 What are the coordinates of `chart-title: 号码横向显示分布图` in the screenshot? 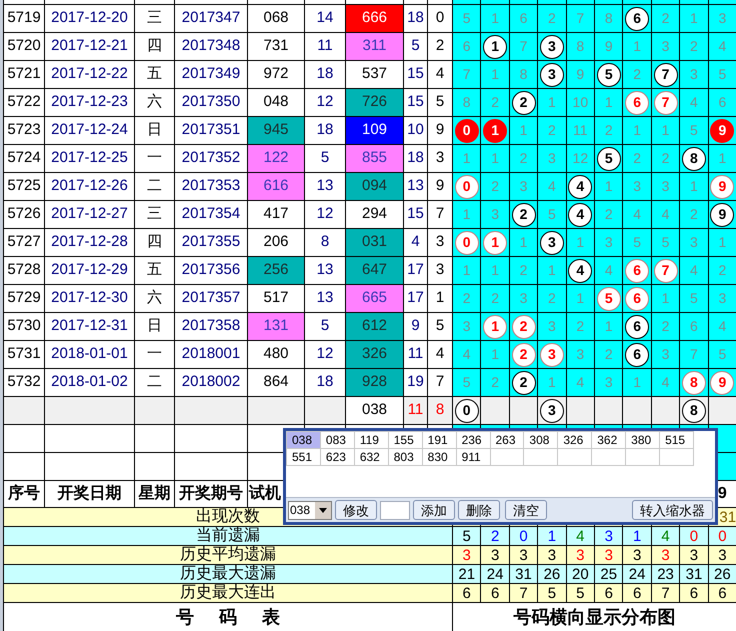 It's located at (595, 617).